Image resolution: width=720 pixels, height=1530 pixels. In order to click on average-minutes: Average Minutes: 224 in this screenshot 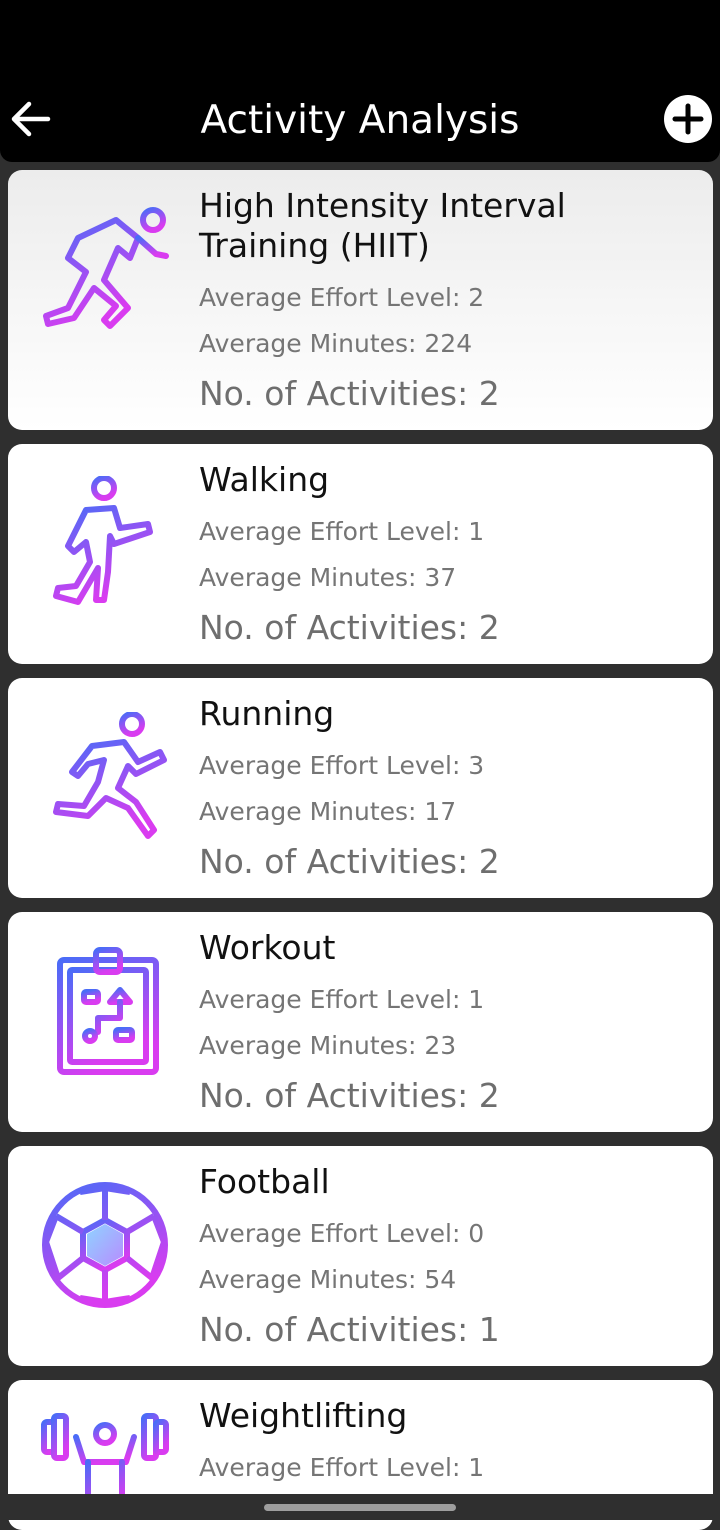, I will do `click(336, 343)`.